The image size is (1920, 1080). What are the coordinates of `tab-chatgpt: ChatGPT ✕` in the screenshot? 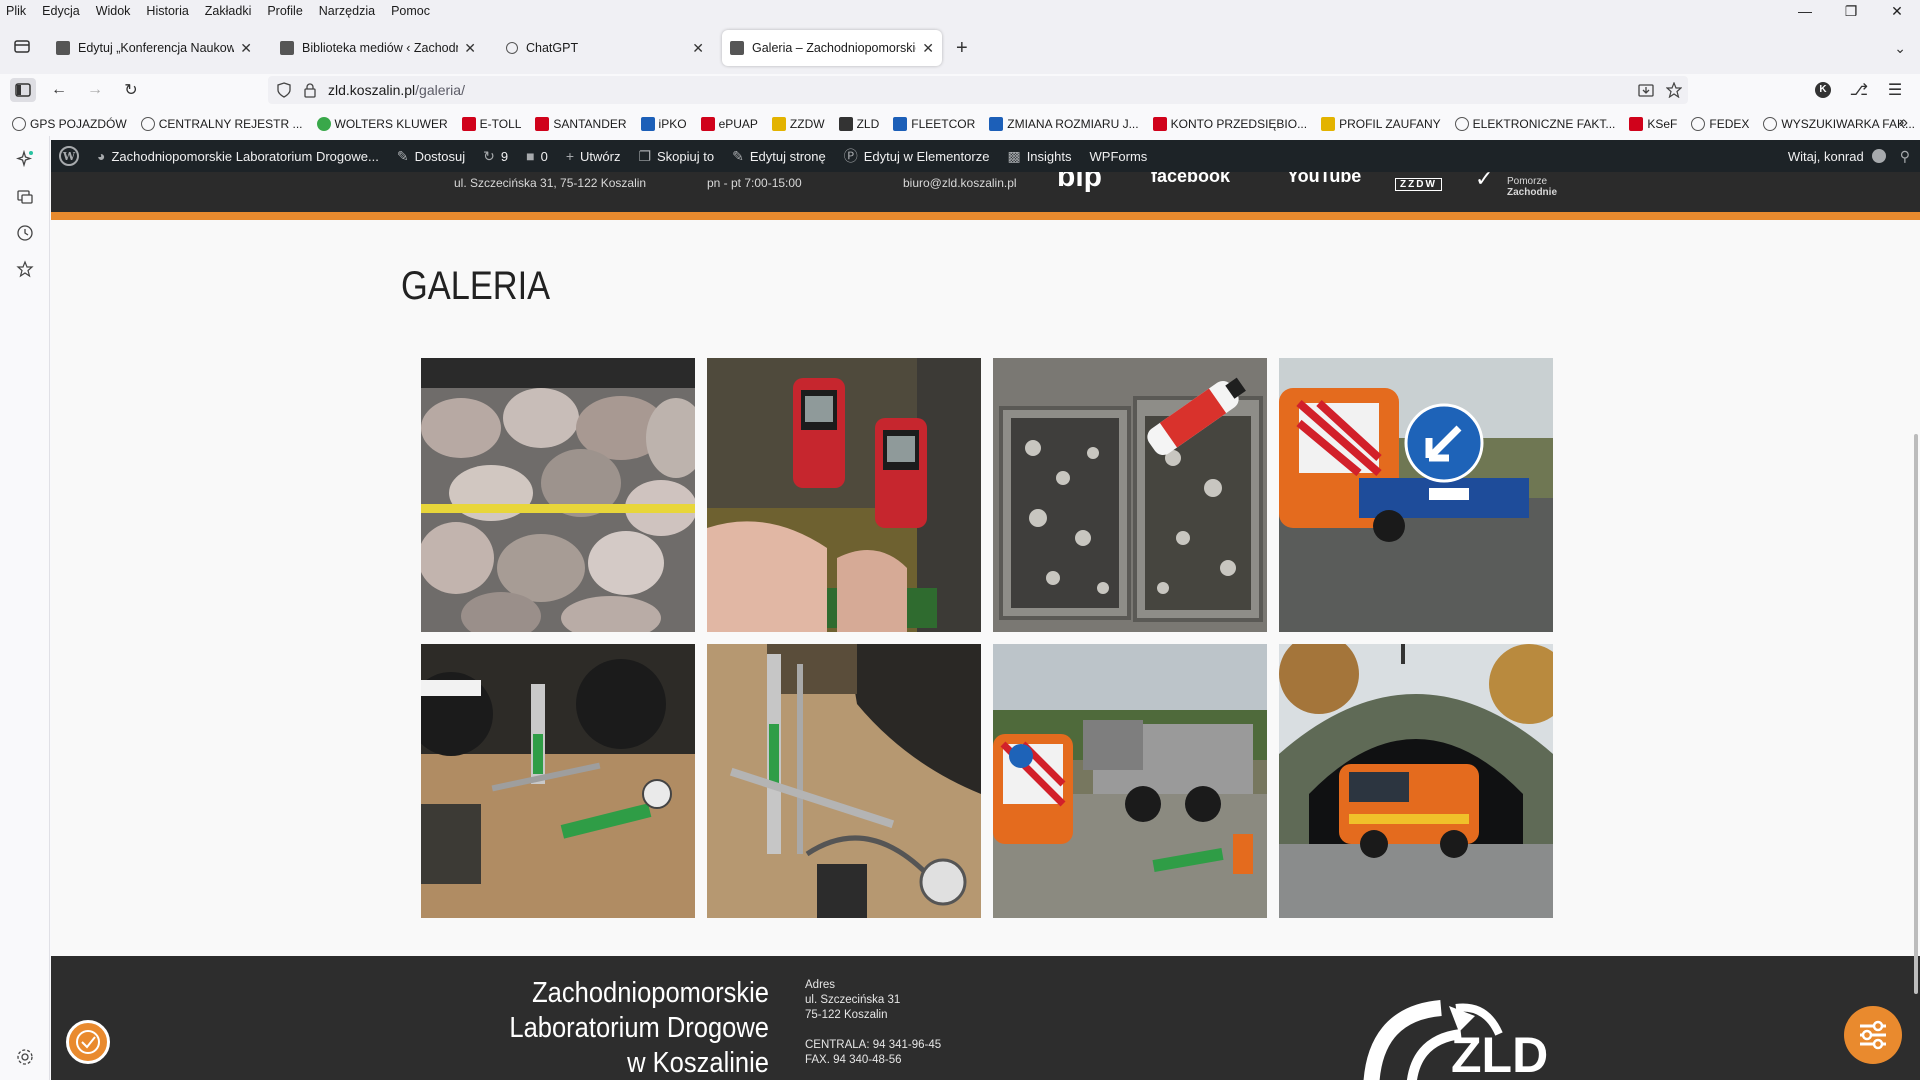 It's located at (605, 48).